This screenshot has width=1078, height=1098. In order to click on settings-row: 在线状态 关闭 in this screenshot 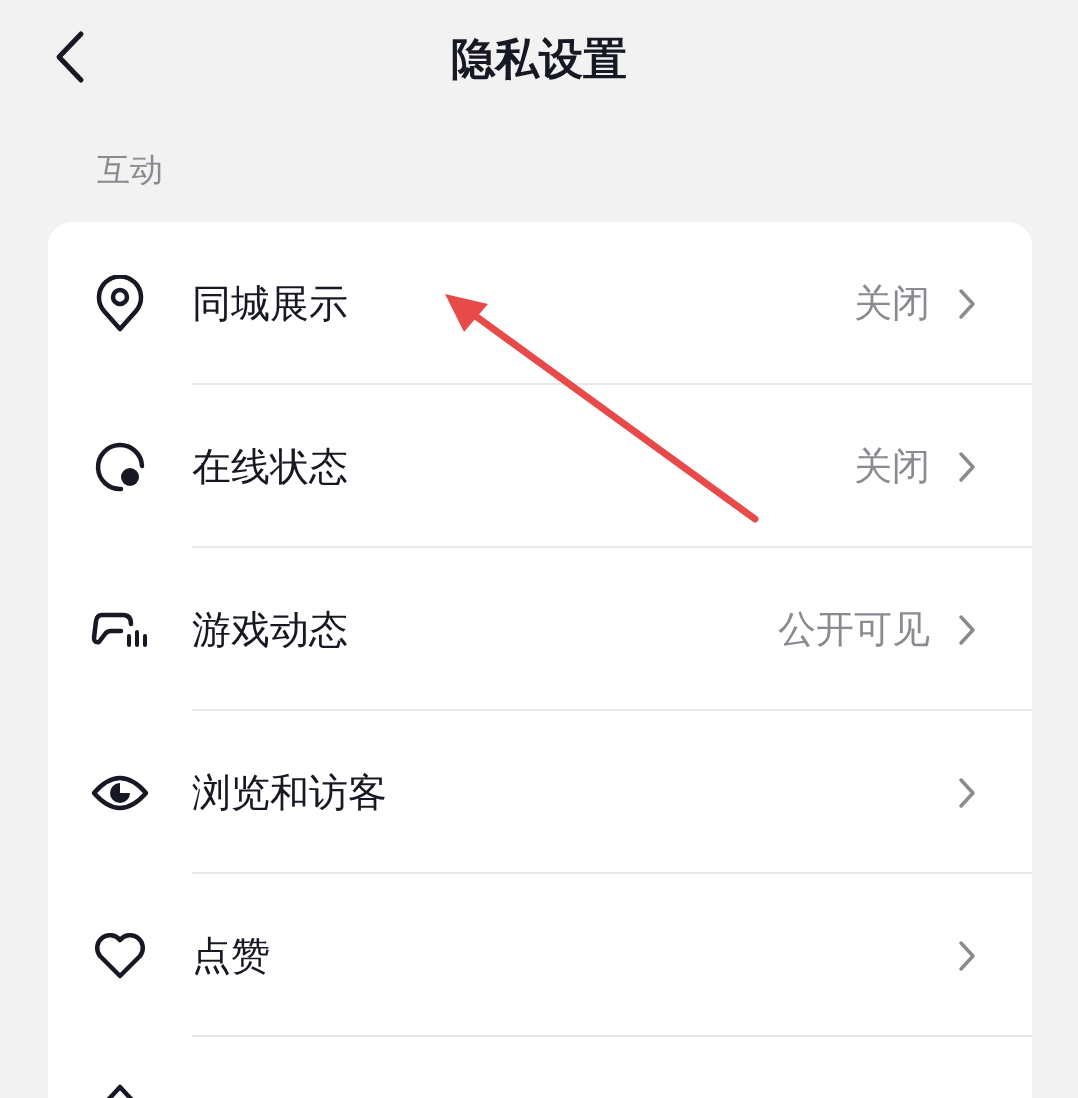, I will do `click(540, 466)`.